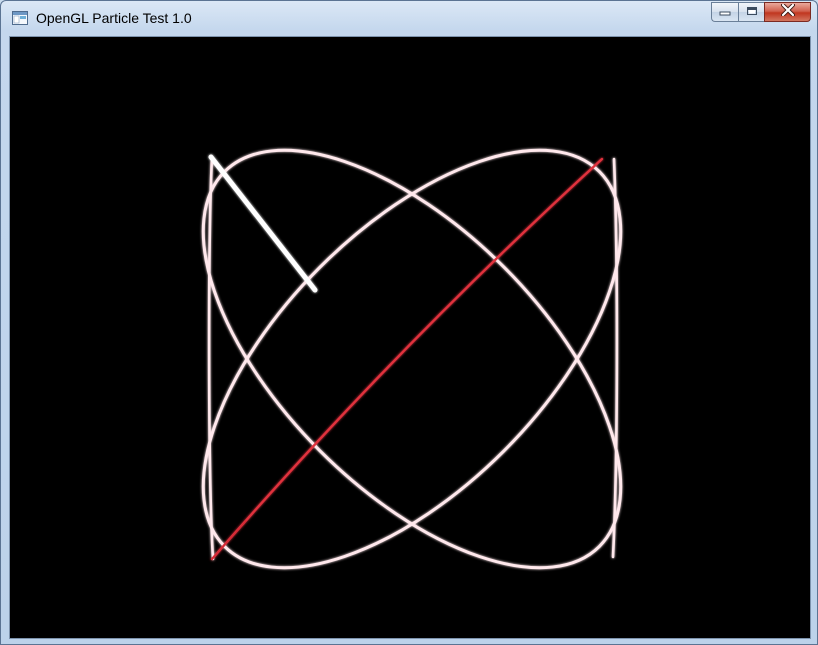 The image size is (818, 645). I want to click on window-title: OpenGL Particle Test 1.0, so click(114, 18).